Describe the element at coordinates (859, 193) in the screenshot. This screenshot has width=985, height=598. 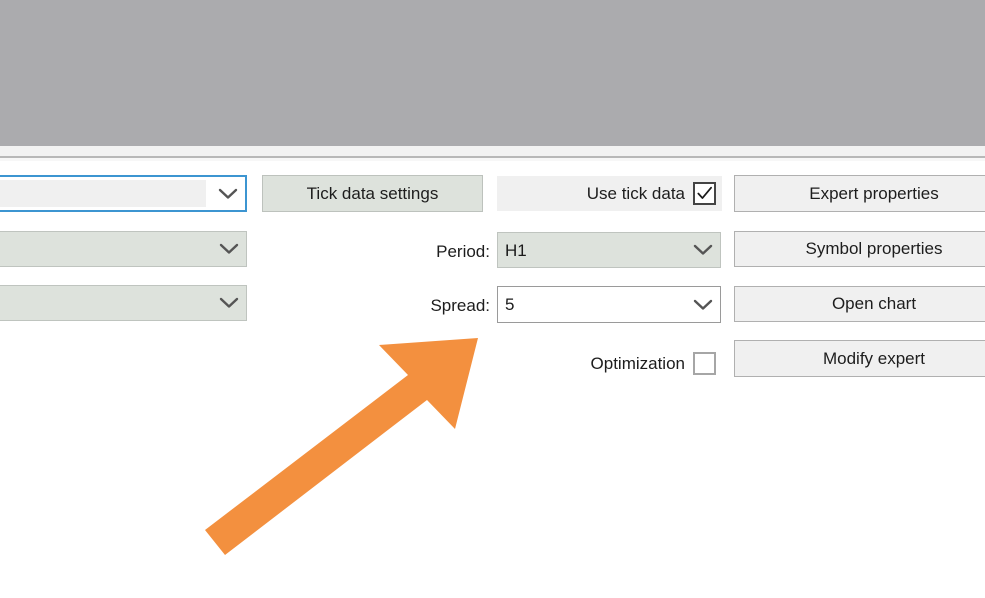
I see `expert-properties-button: Expert properties` at that location.